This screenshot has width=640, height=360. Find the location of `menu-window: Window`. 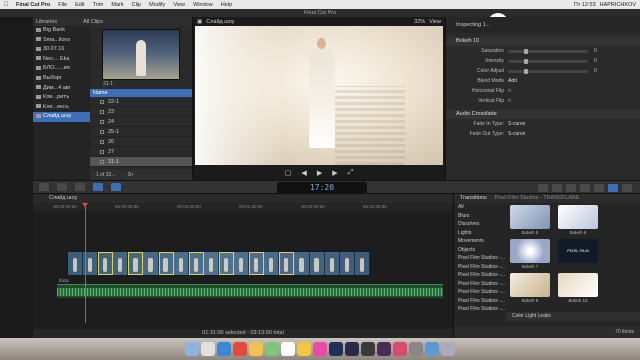

menu-window: Window is located at coordinates (203, 5).